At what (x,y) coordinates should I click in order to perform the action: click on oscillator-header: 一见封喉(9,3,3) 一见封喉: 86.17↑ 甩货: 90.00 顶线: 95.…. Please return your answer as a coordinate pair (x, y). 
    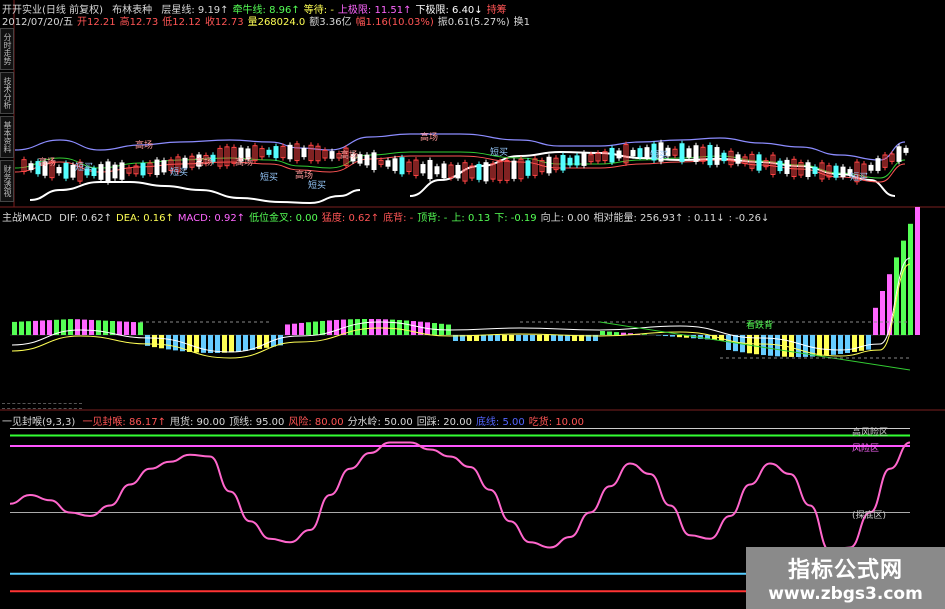
    Looking at the image, I should click on (297, 420).